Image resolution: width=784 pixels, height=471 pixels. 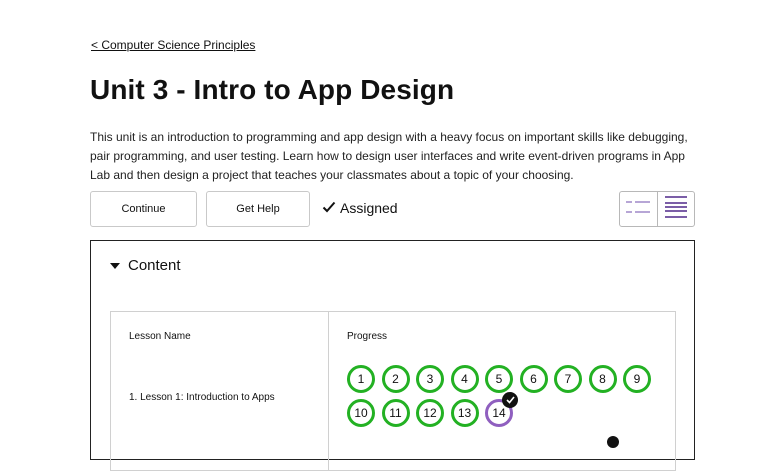 I want to click on back-link: < Computer Science Principles, so click(x=173, y=45).